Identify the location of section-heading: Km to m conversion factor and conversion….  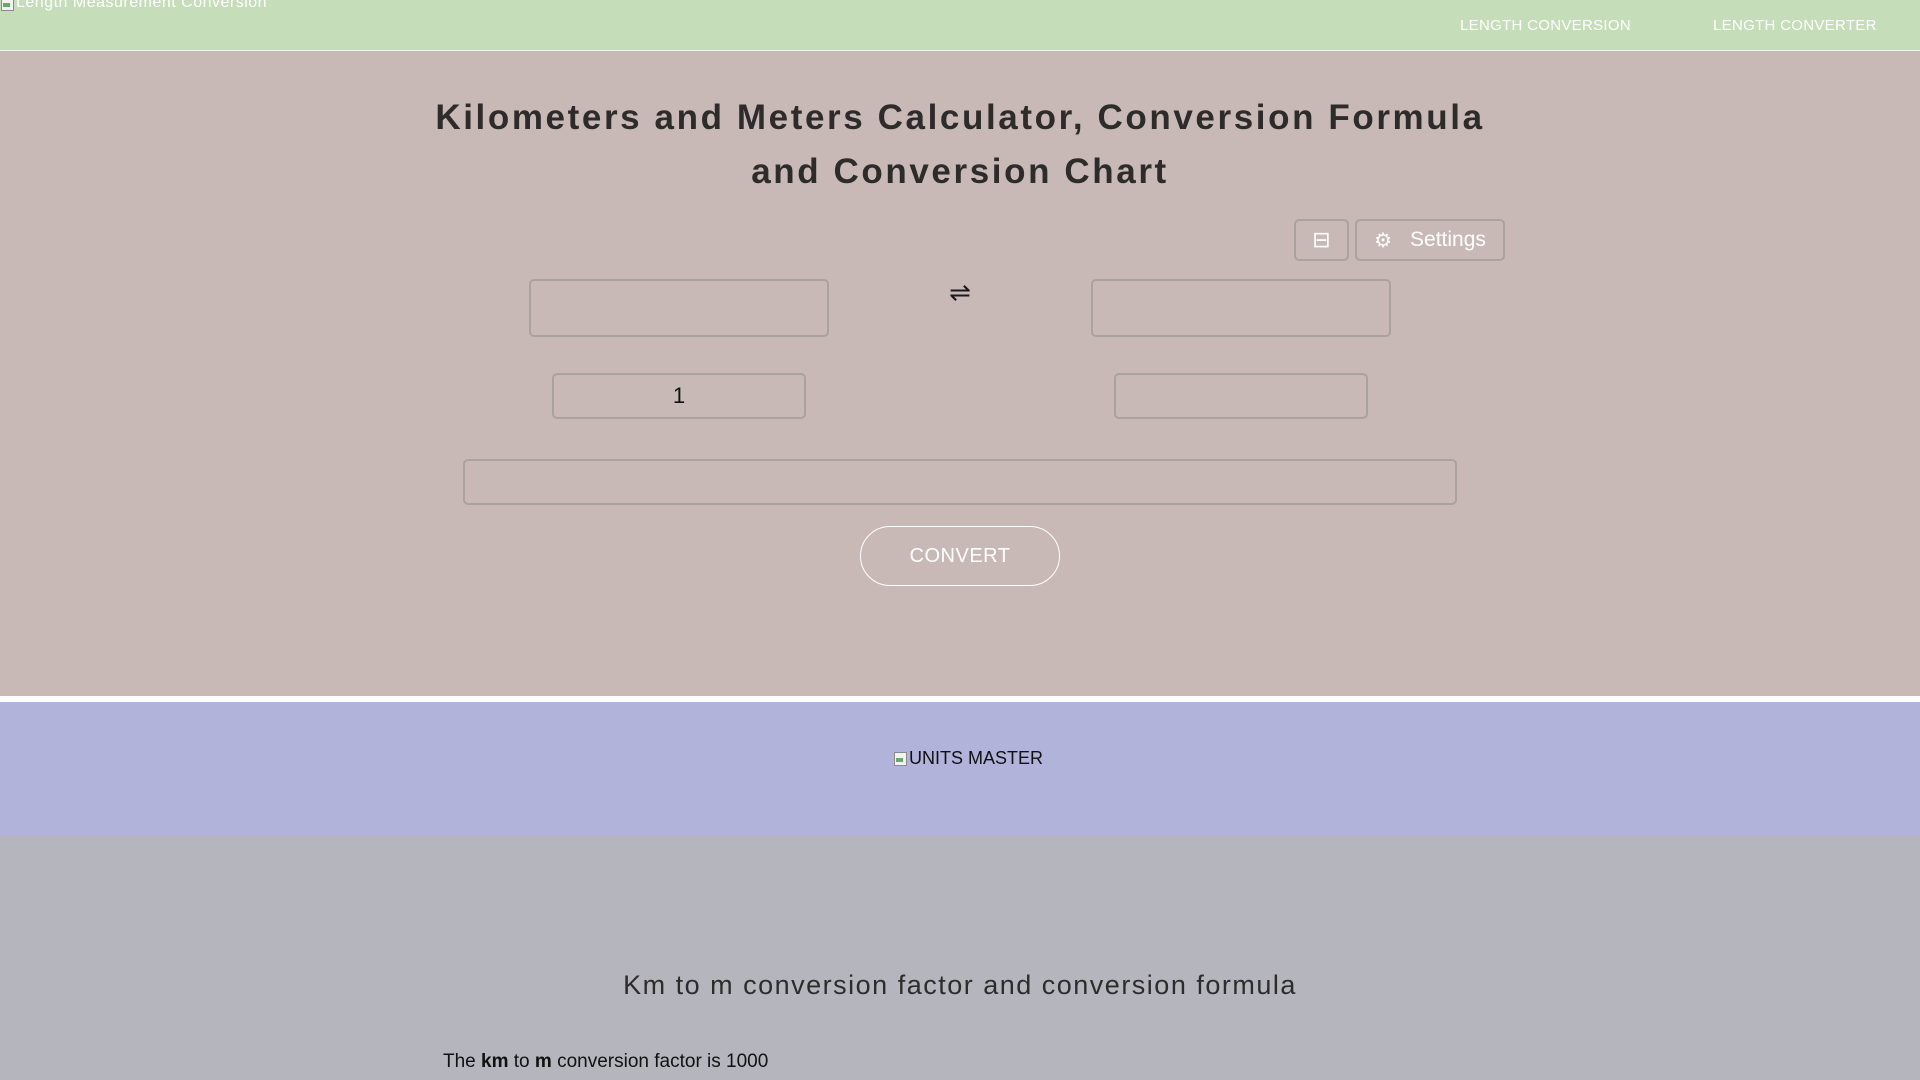
(960, 985).